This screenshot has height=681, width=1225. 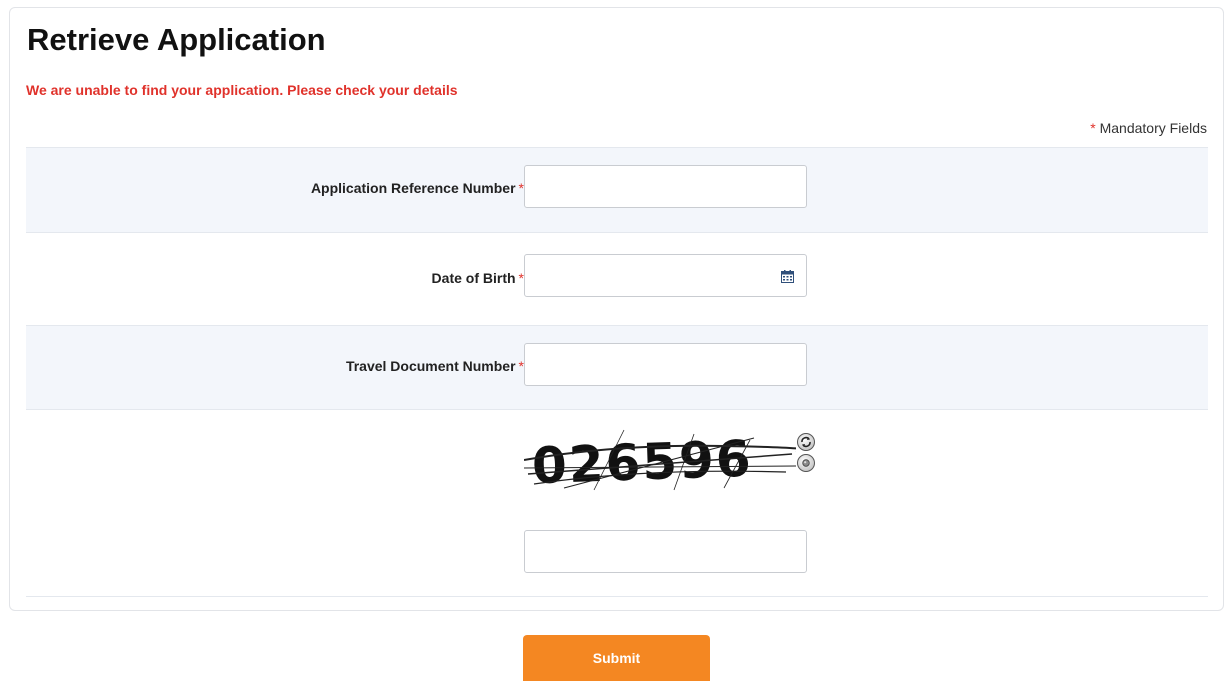 I want to click on refresh-icon, so click(x=806, y=442).